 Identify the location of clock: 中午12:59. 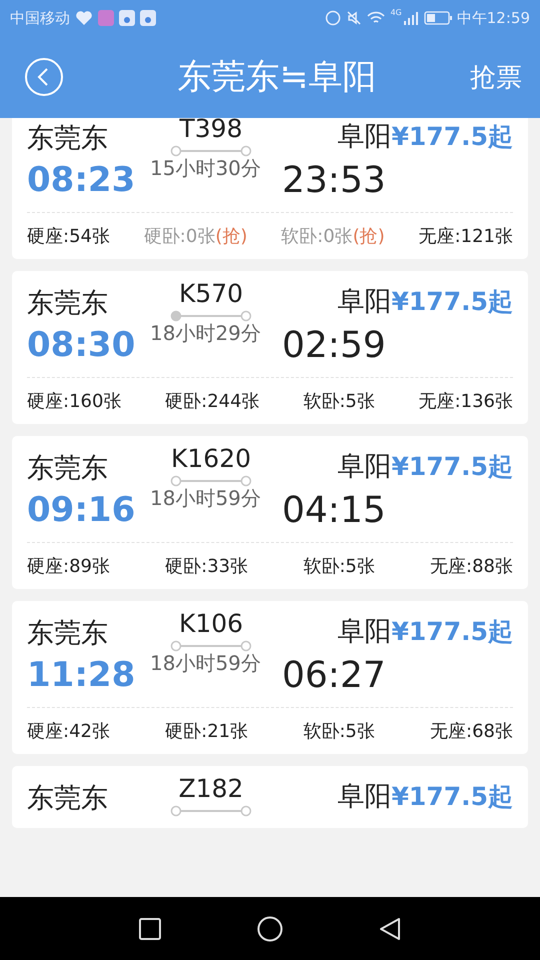
(493, 18).